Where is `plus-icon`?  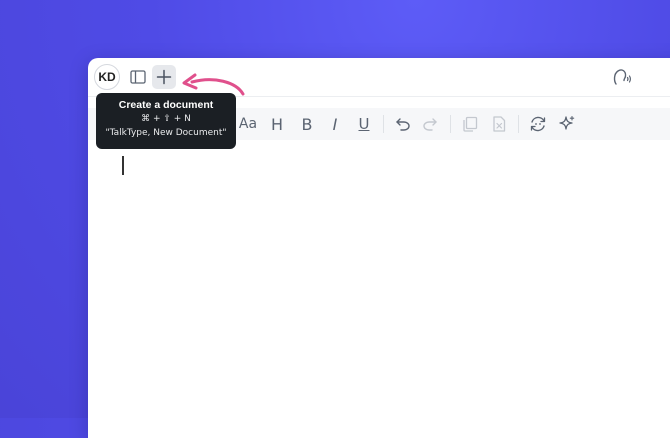
plus-icon is located at coordinates (164, 77).